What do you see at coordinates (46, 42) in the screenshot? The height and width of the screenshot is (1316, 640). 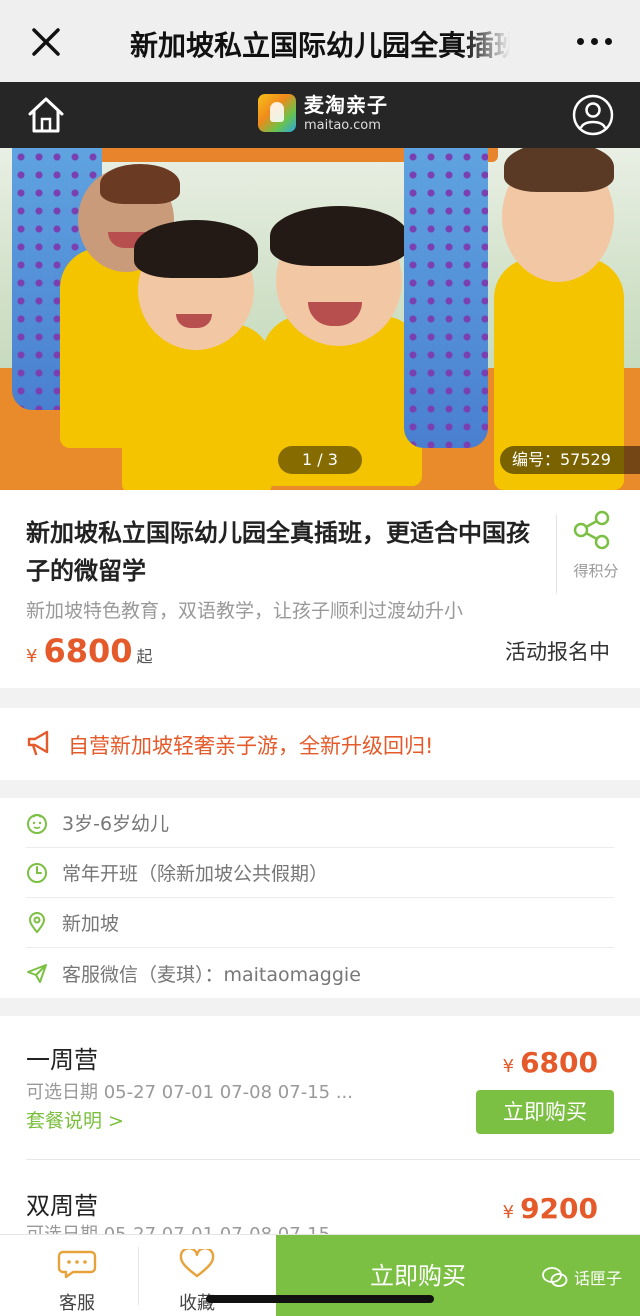 I see `close-icon` at bounding box center [46, 42].